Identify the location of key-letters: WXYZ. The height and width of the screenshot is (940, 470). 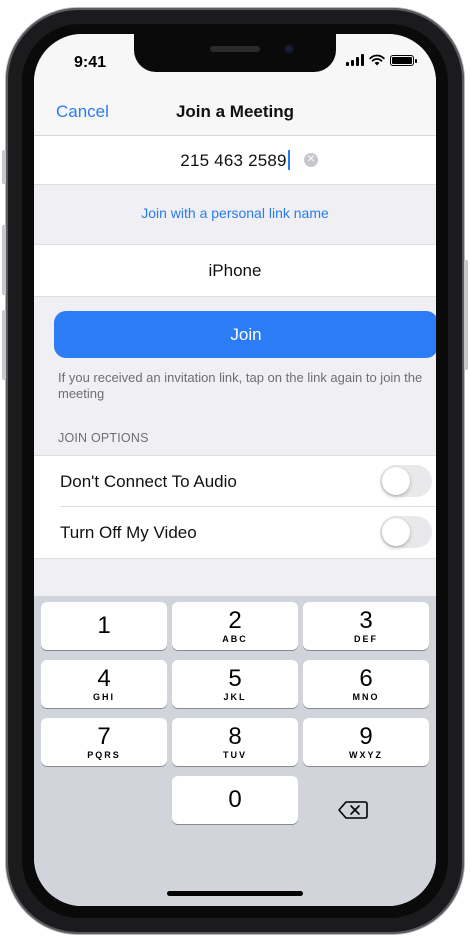
(366, 755).